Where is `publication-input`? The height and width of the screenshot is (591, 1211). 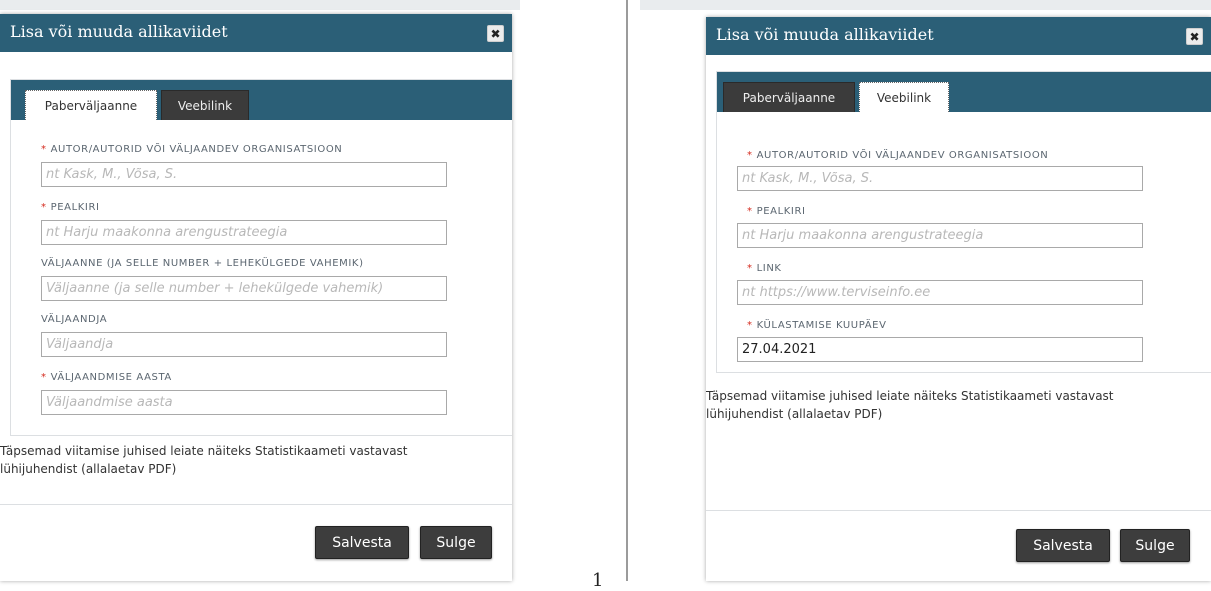
publication-input is located at coordinates (244, 288).